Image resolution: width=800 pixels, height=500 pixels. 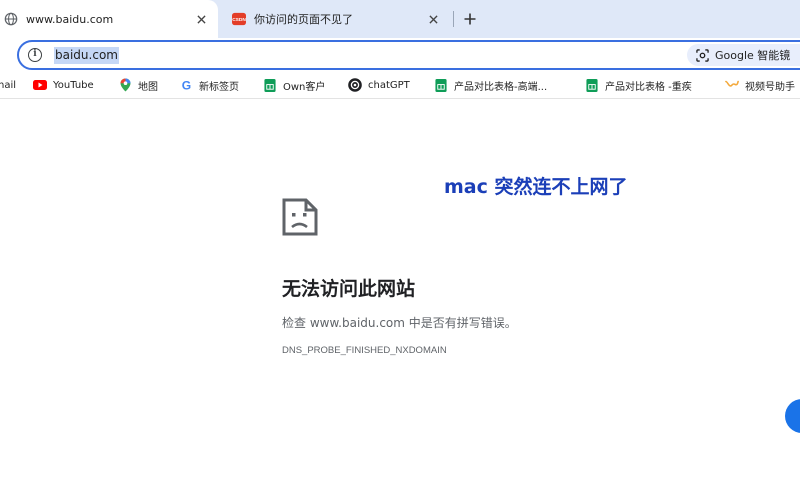 I want to click on bookmark-maps: 地图, so click(x=138, y=85).